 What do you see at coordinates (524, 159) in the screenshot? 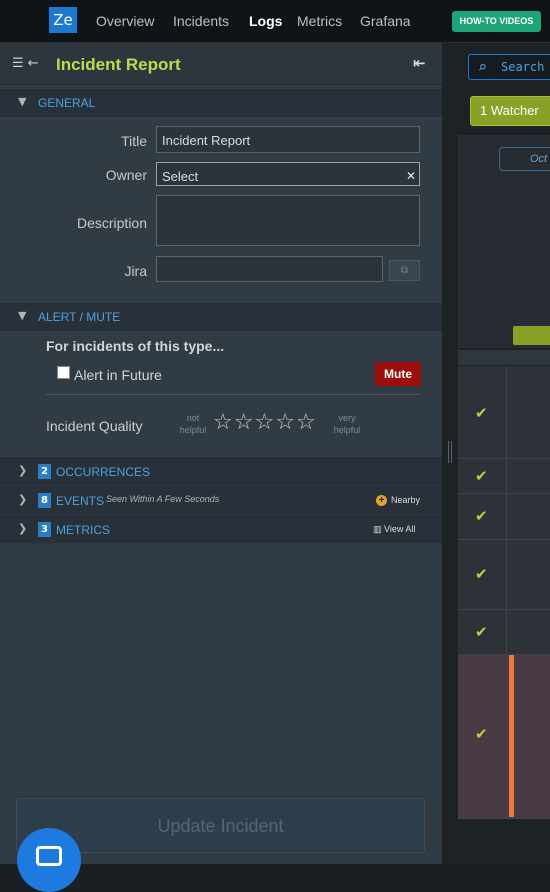
I see `date-picker: Oct` at bounding box center [524, 159].